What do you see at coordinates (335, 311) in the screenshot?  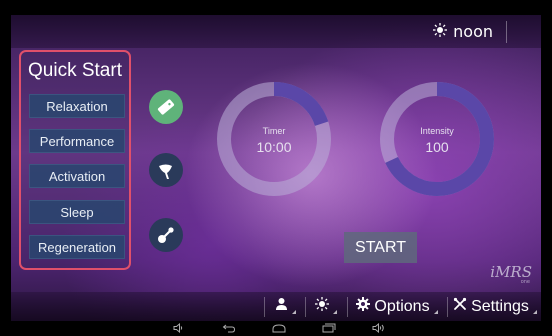 I see `brightness-corner-icon` at bounding box center [335, 311].